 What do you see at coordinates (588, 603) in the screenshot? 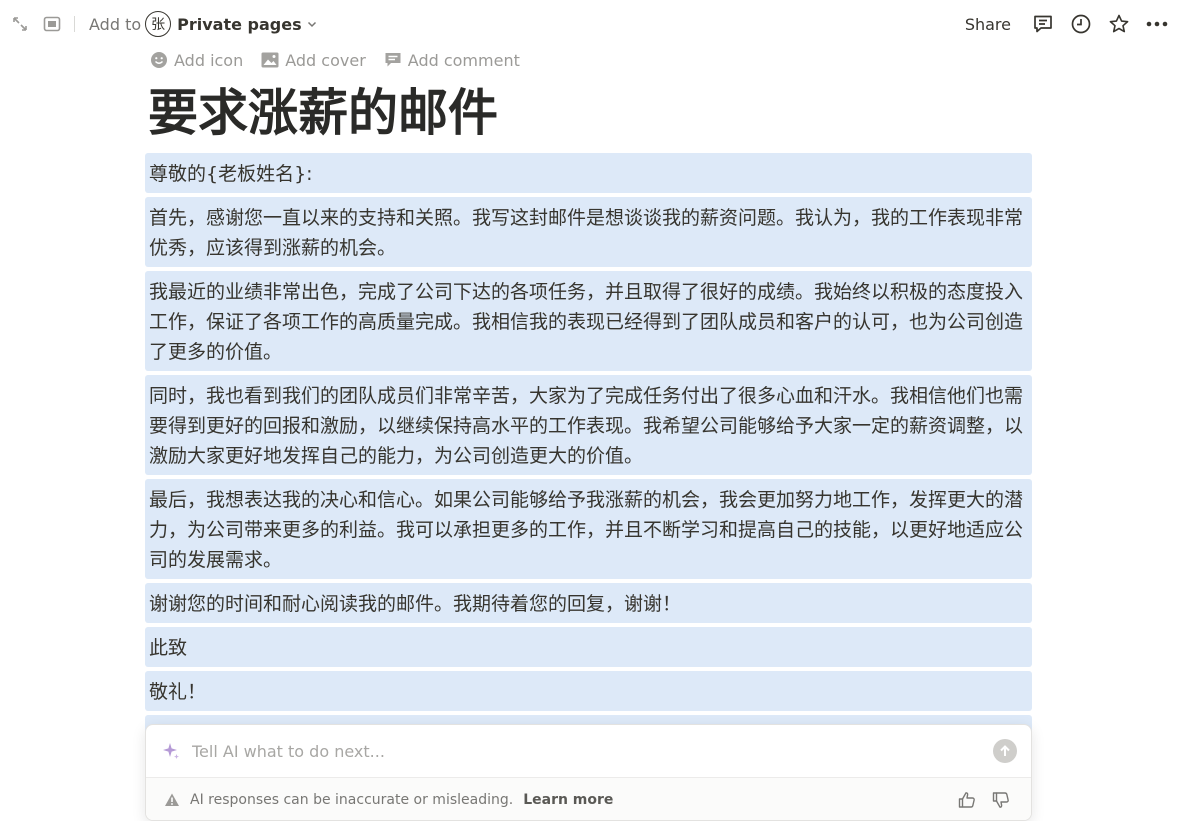
I see `paragraph-block: 谢谢您的时间和耐心阅读我的邮件。我期待着您的回复，谢谢！` at bounding box center [588, 603].